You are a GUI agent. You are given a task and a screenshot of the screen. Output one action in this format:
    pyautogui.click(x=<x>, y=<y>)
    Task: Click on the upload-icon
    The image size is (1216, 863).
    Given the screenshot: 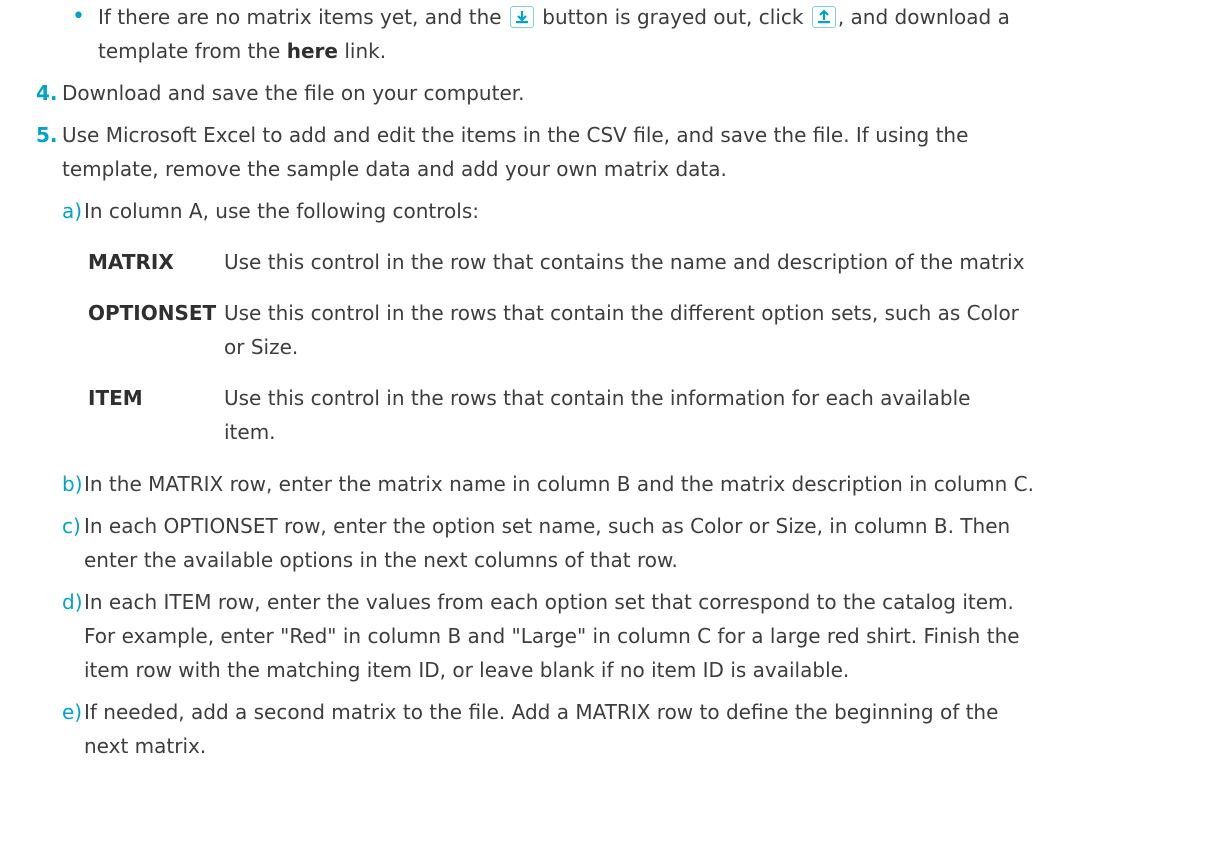 What is the action you would take?
    pyautogui.click(x=823, y=17)
    